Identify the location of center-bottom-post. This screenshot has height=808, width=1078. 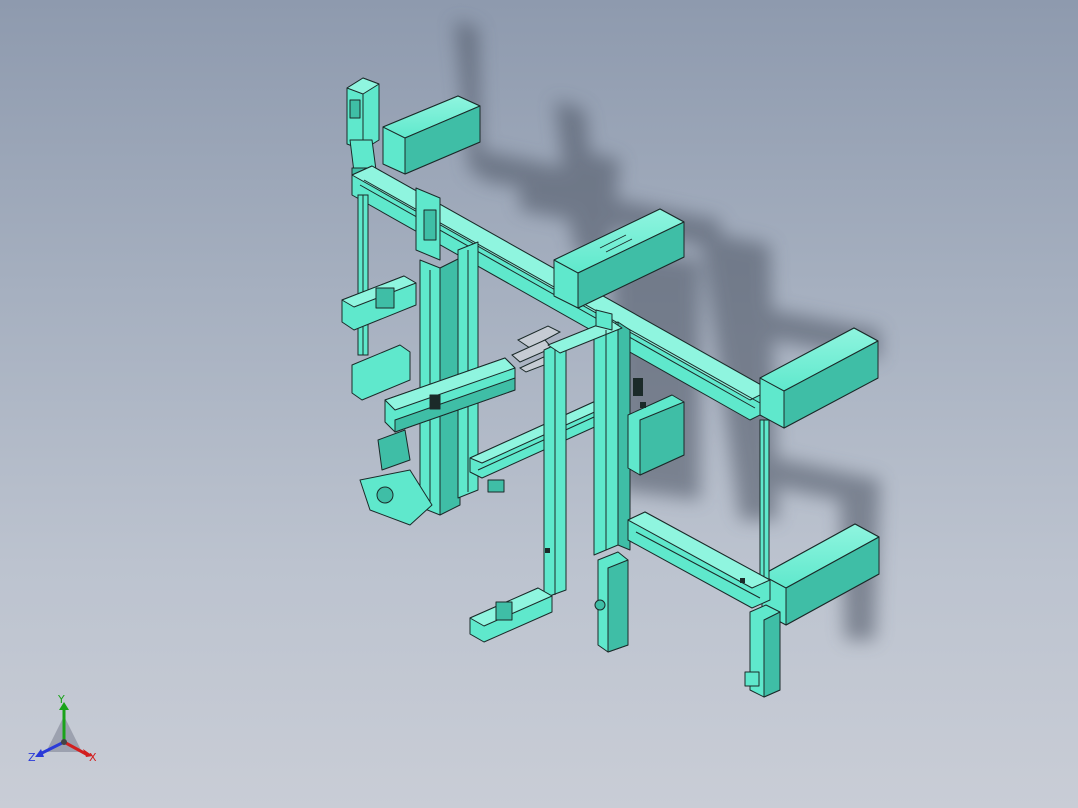
(611, 602).